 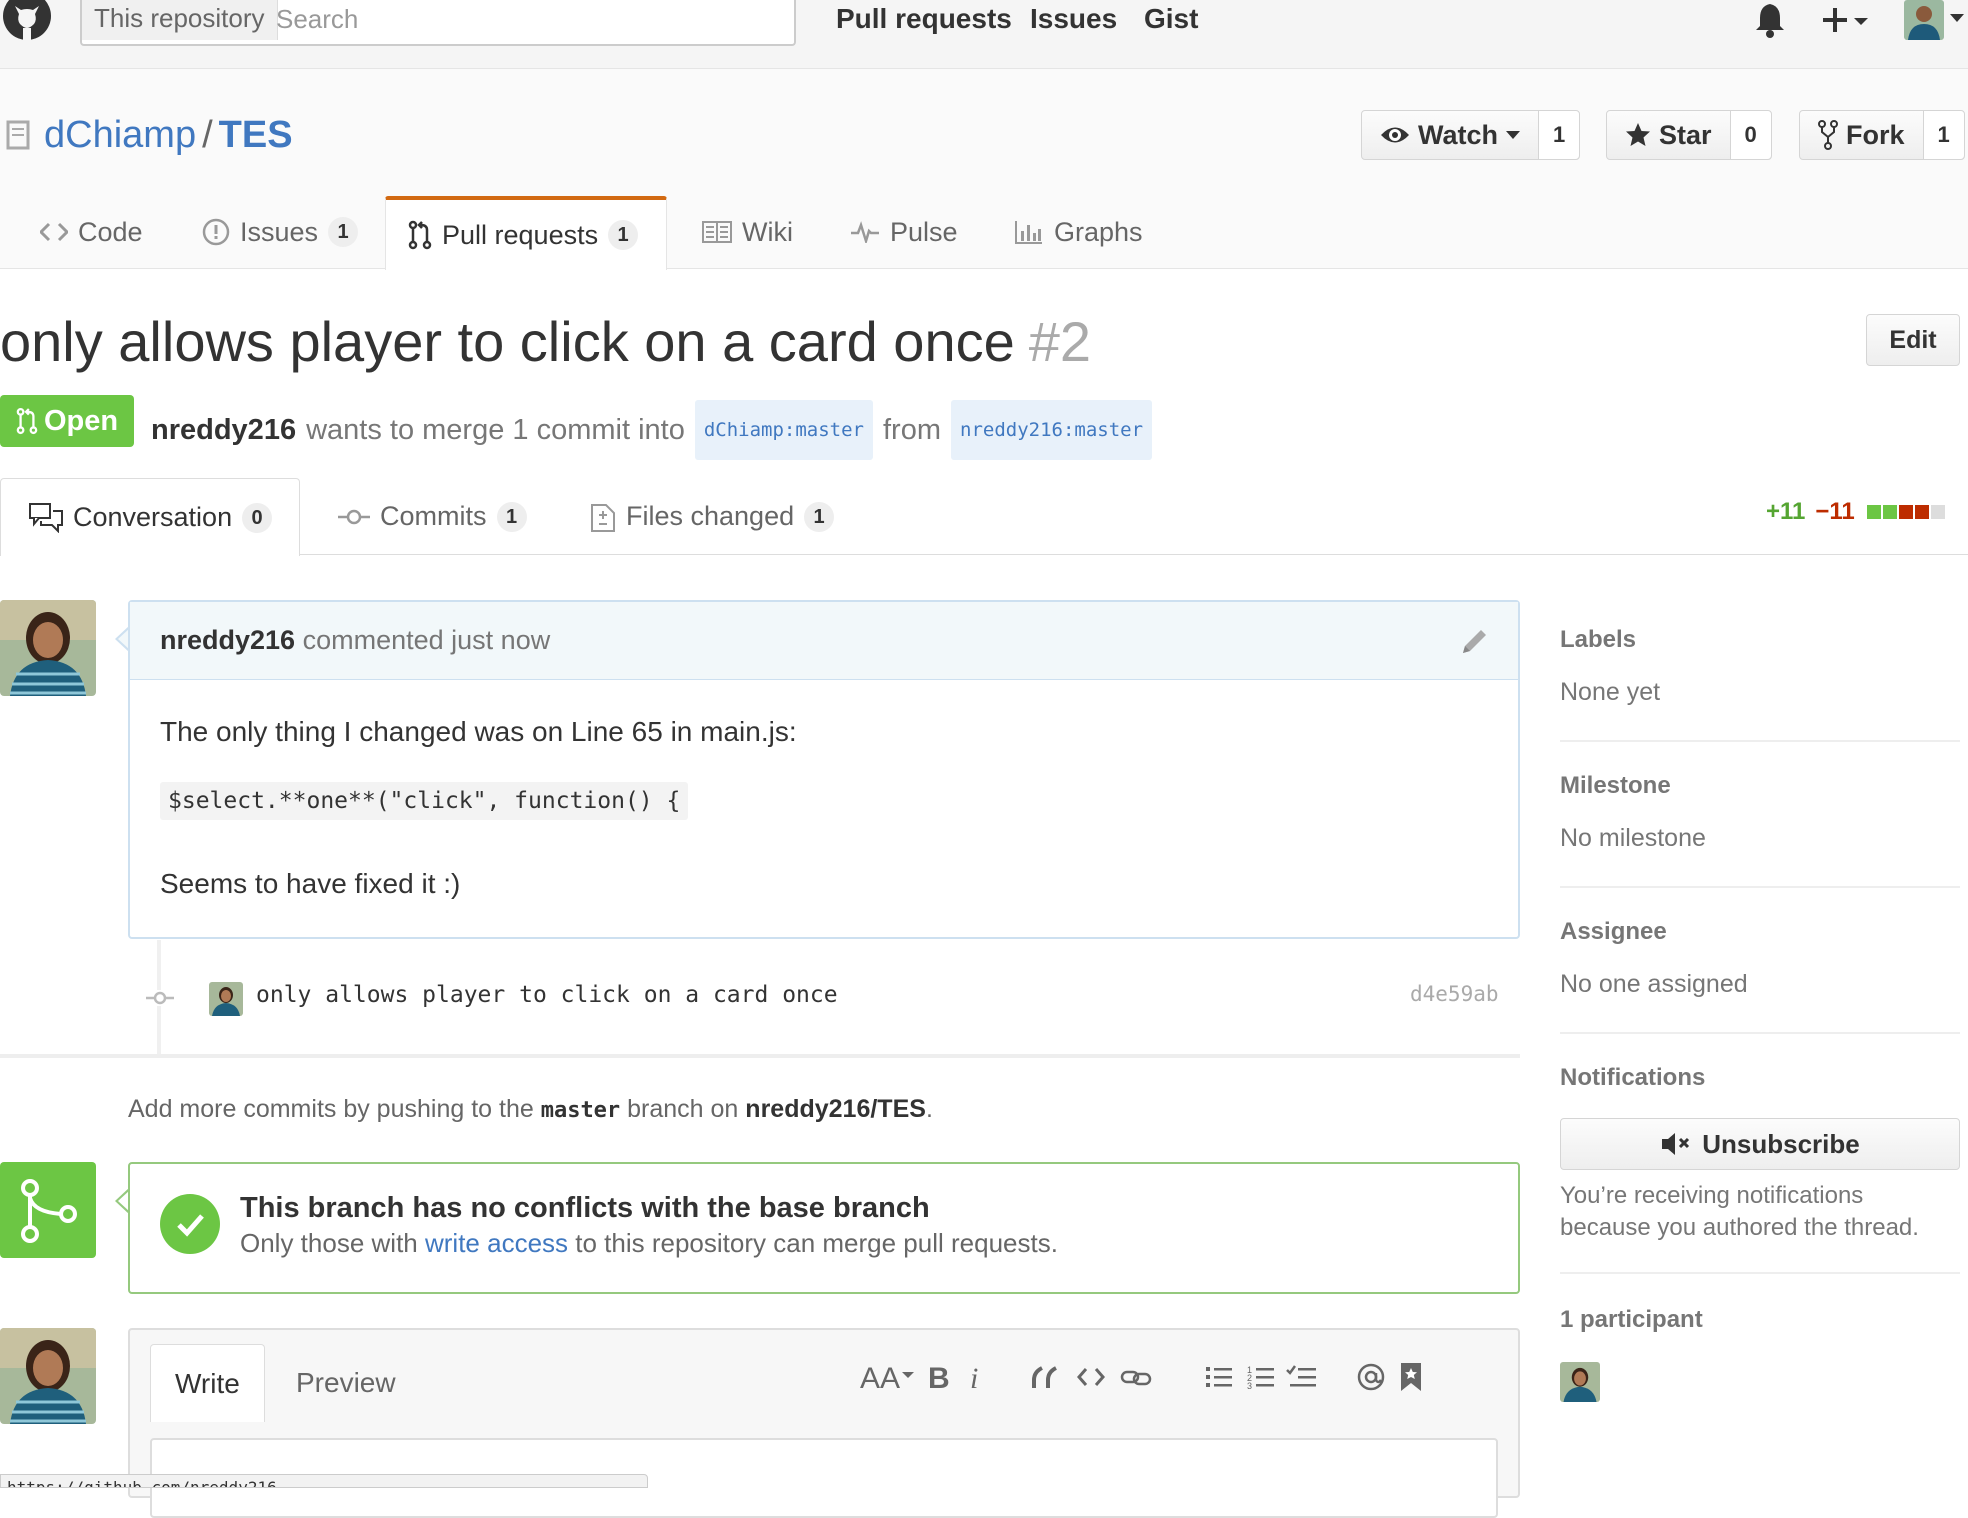 I want to click on comment-author-avatar, so click(x=48, y=648).